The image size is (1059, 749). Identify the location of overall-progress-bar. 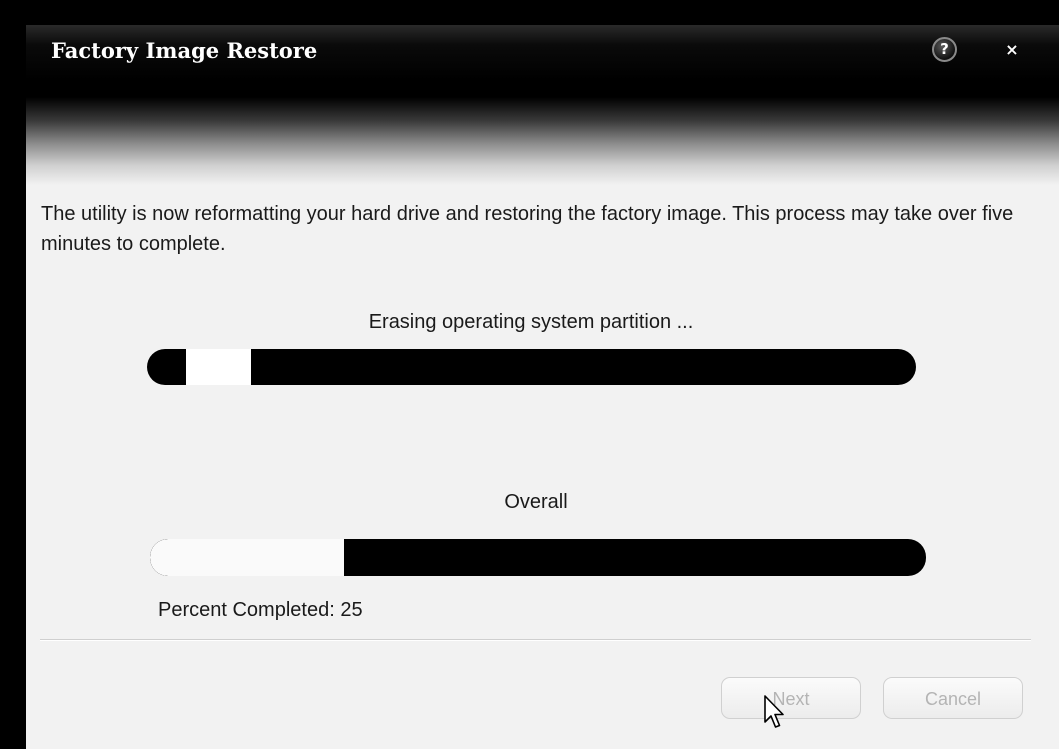
(538, 557).